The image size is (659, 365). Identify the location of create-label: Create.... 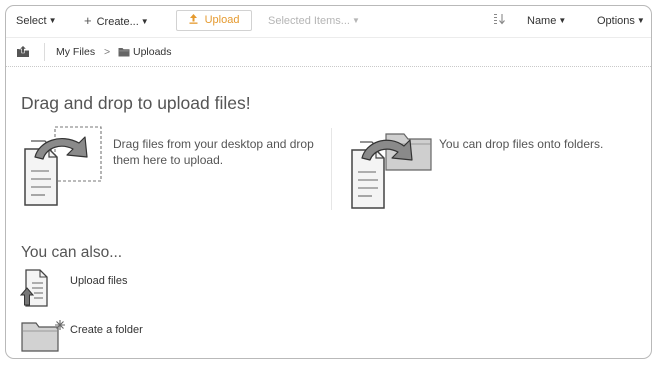
(117, 22).